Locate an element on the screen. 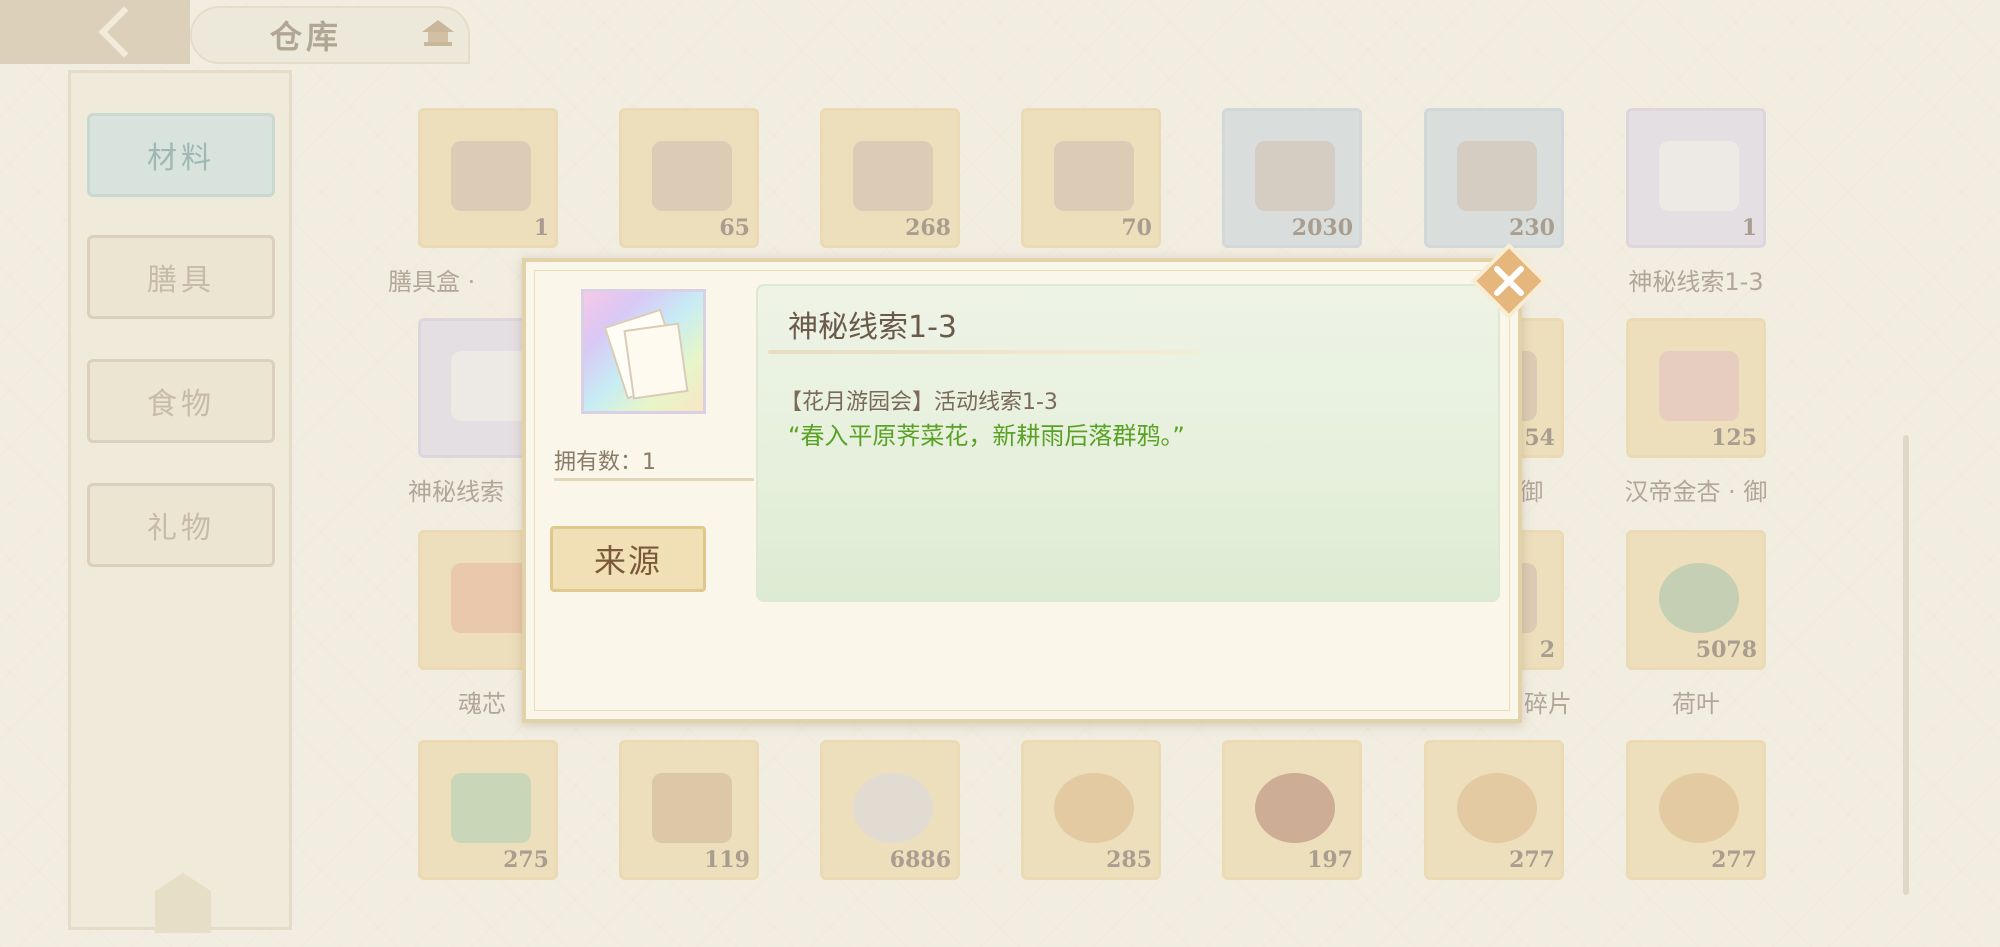 The width and height of the screenshot is (2000, 947). source-button: 来源 is located at coordinates (628, 559).